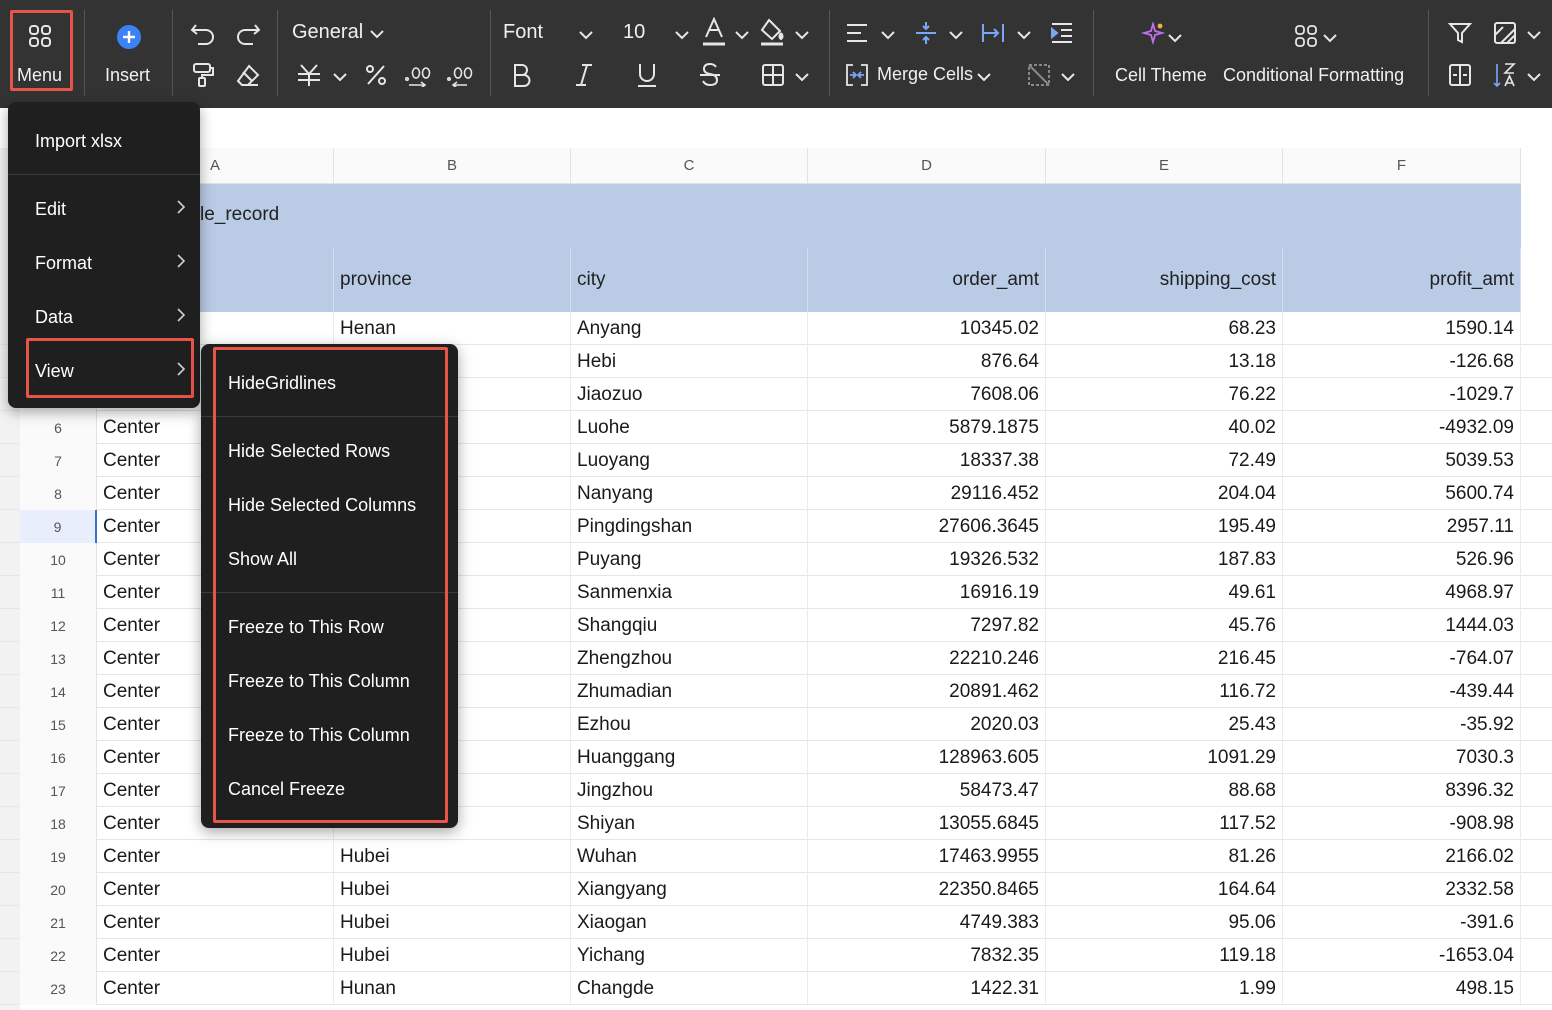 The image size is (1552, 1010). Describe the element at coordinates (1164, 790) in the screenshot. I see `table-cell: 88.68` at that location.